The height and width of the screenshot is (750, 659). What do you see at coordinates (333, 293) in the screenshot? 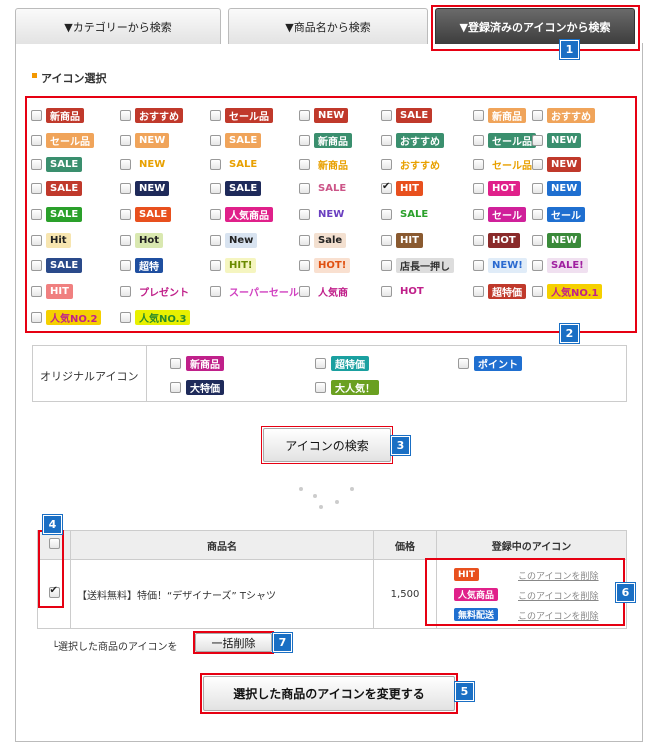
I see `icon-badge: 人気商` at bounding box center [333, 293].